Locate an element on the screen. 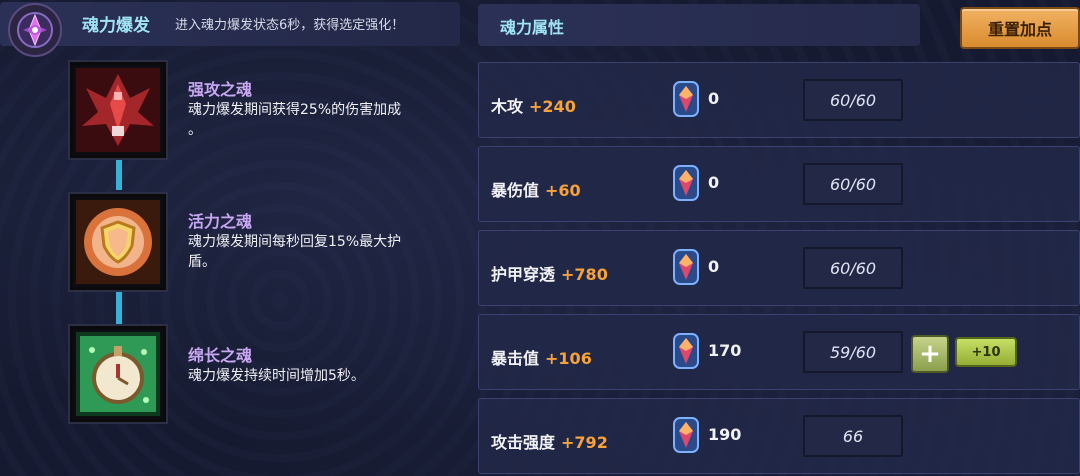 Image resolution: width=1080 pixels, height=476 pixels. soul-vitality-icon is located at coordinates (118, 242).